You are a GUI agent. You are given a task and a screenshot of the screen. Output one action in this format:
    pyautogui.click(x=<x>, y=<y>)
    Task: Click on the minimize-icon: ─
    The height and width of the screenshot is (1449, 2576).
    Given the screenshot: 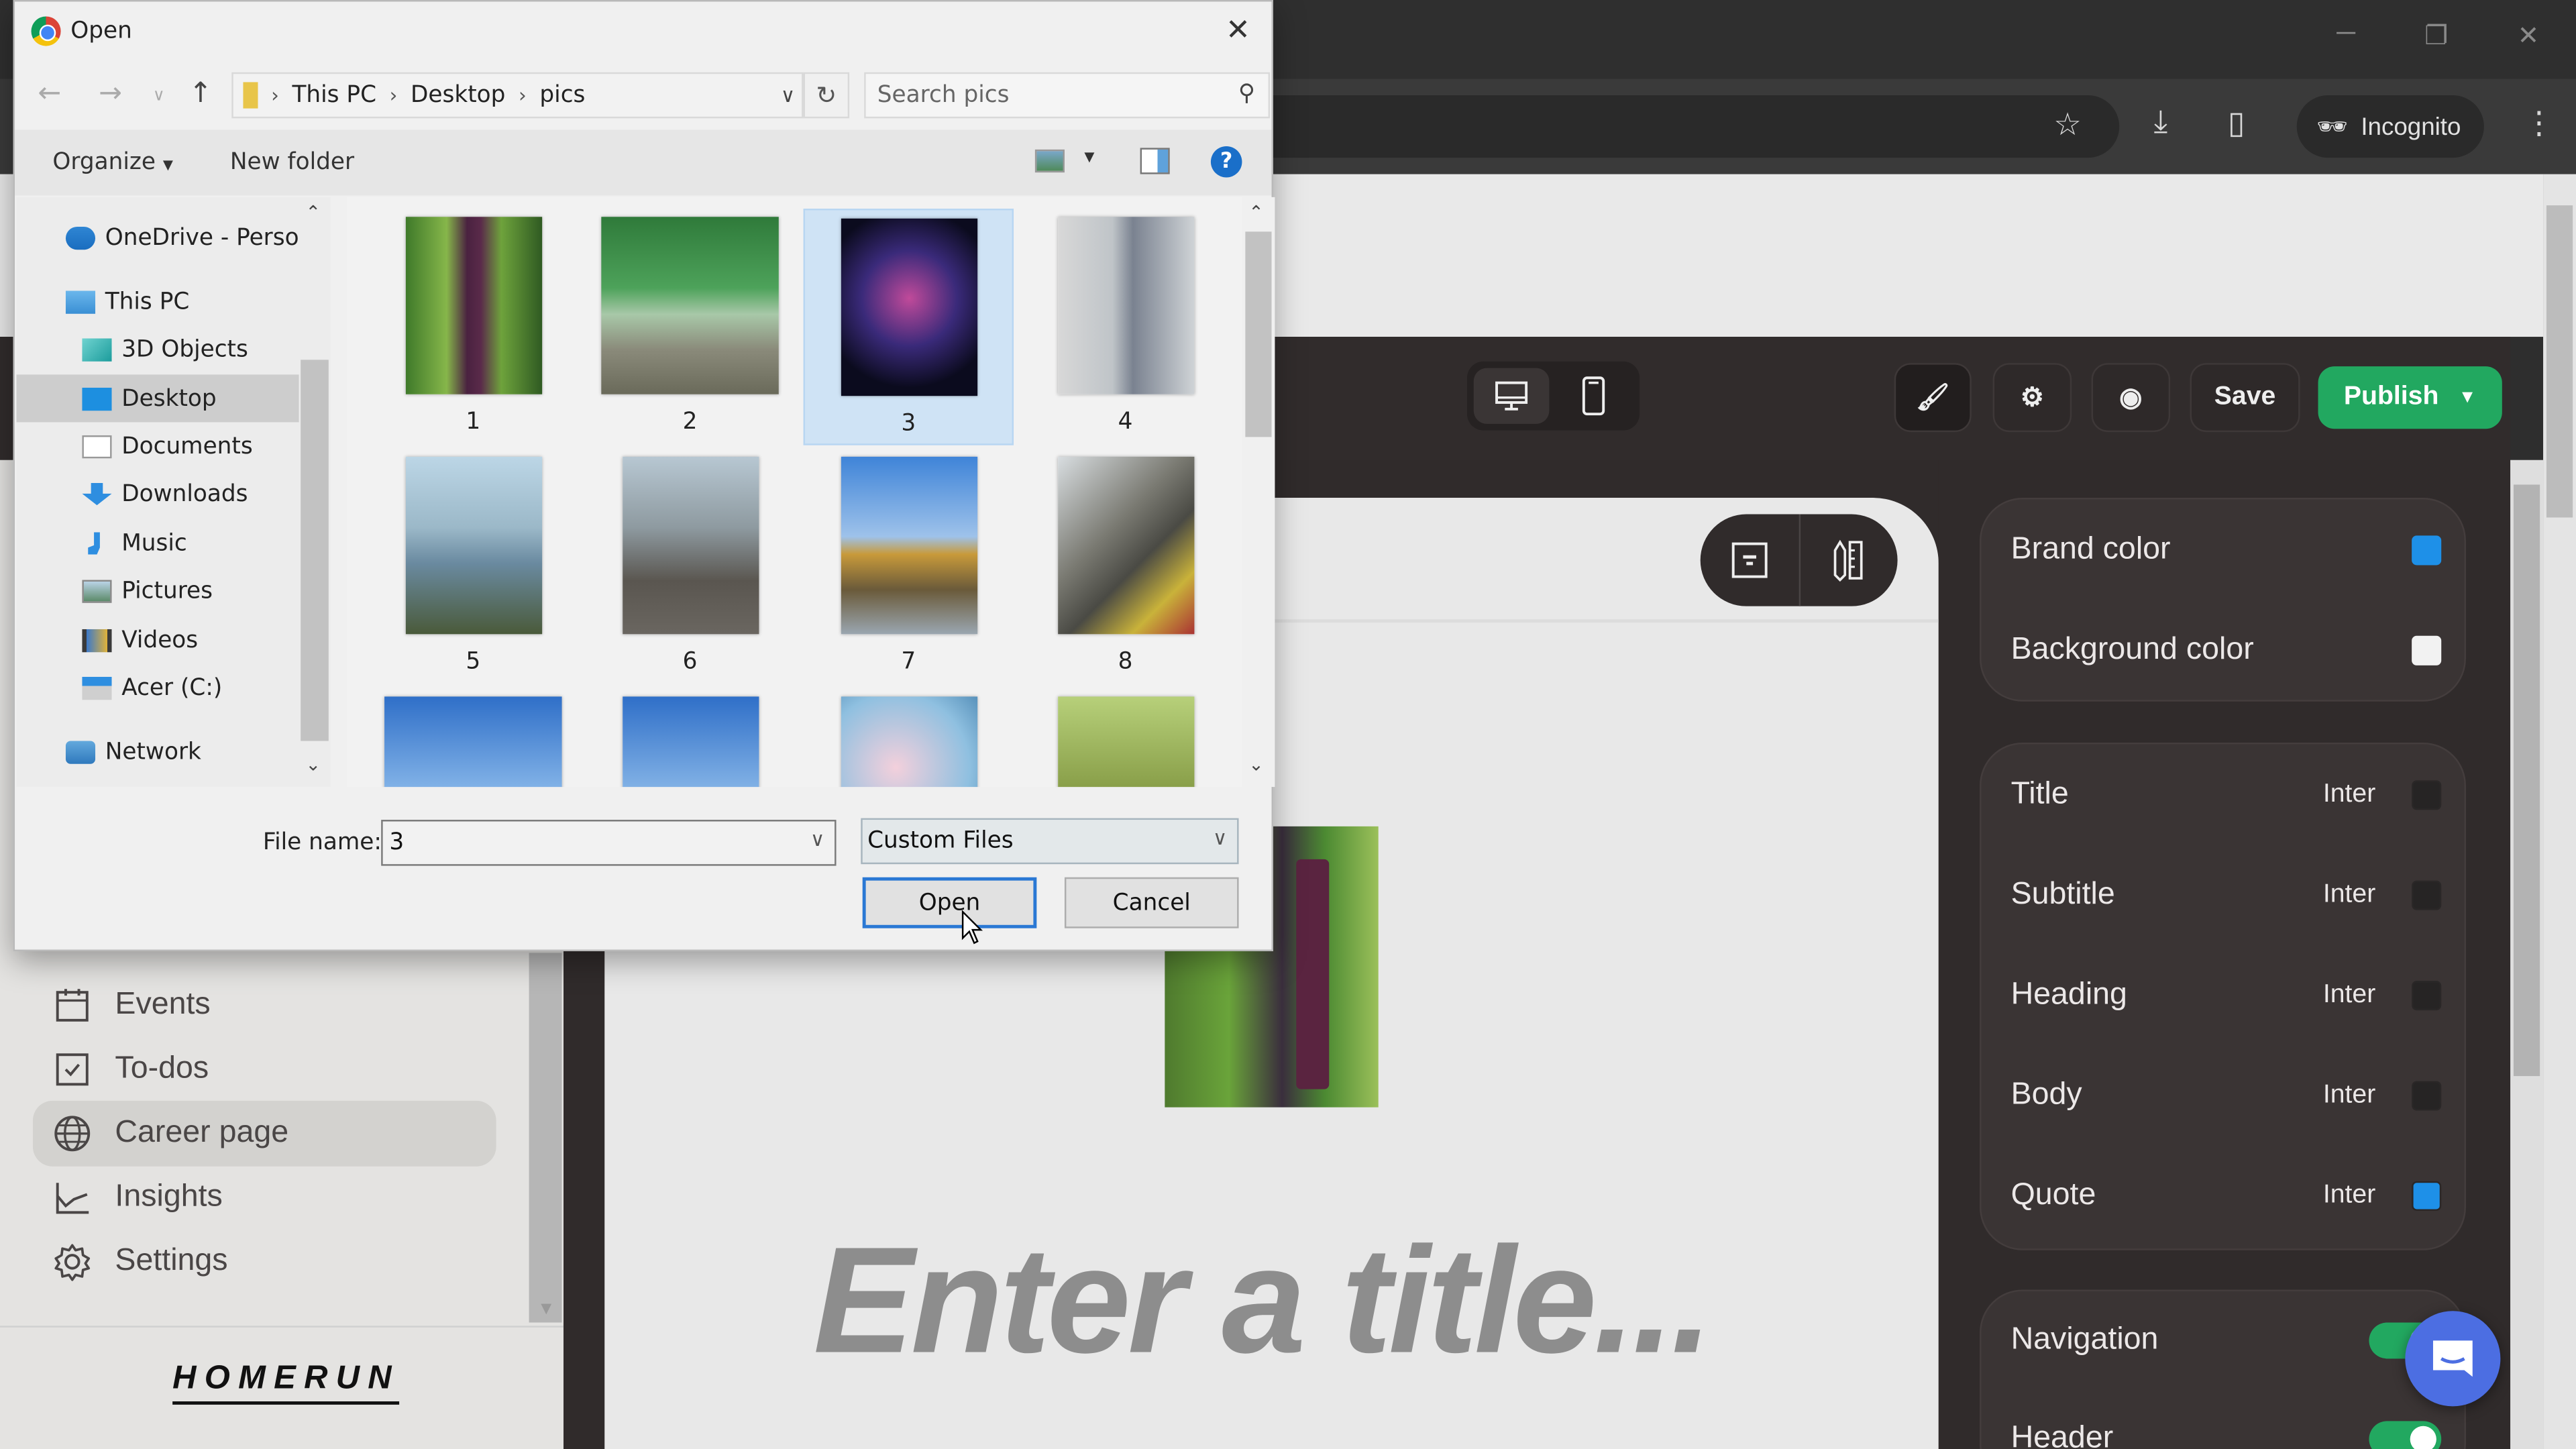 What is the action you would take?
    pyautogui.click(x=2345, y=34)
    